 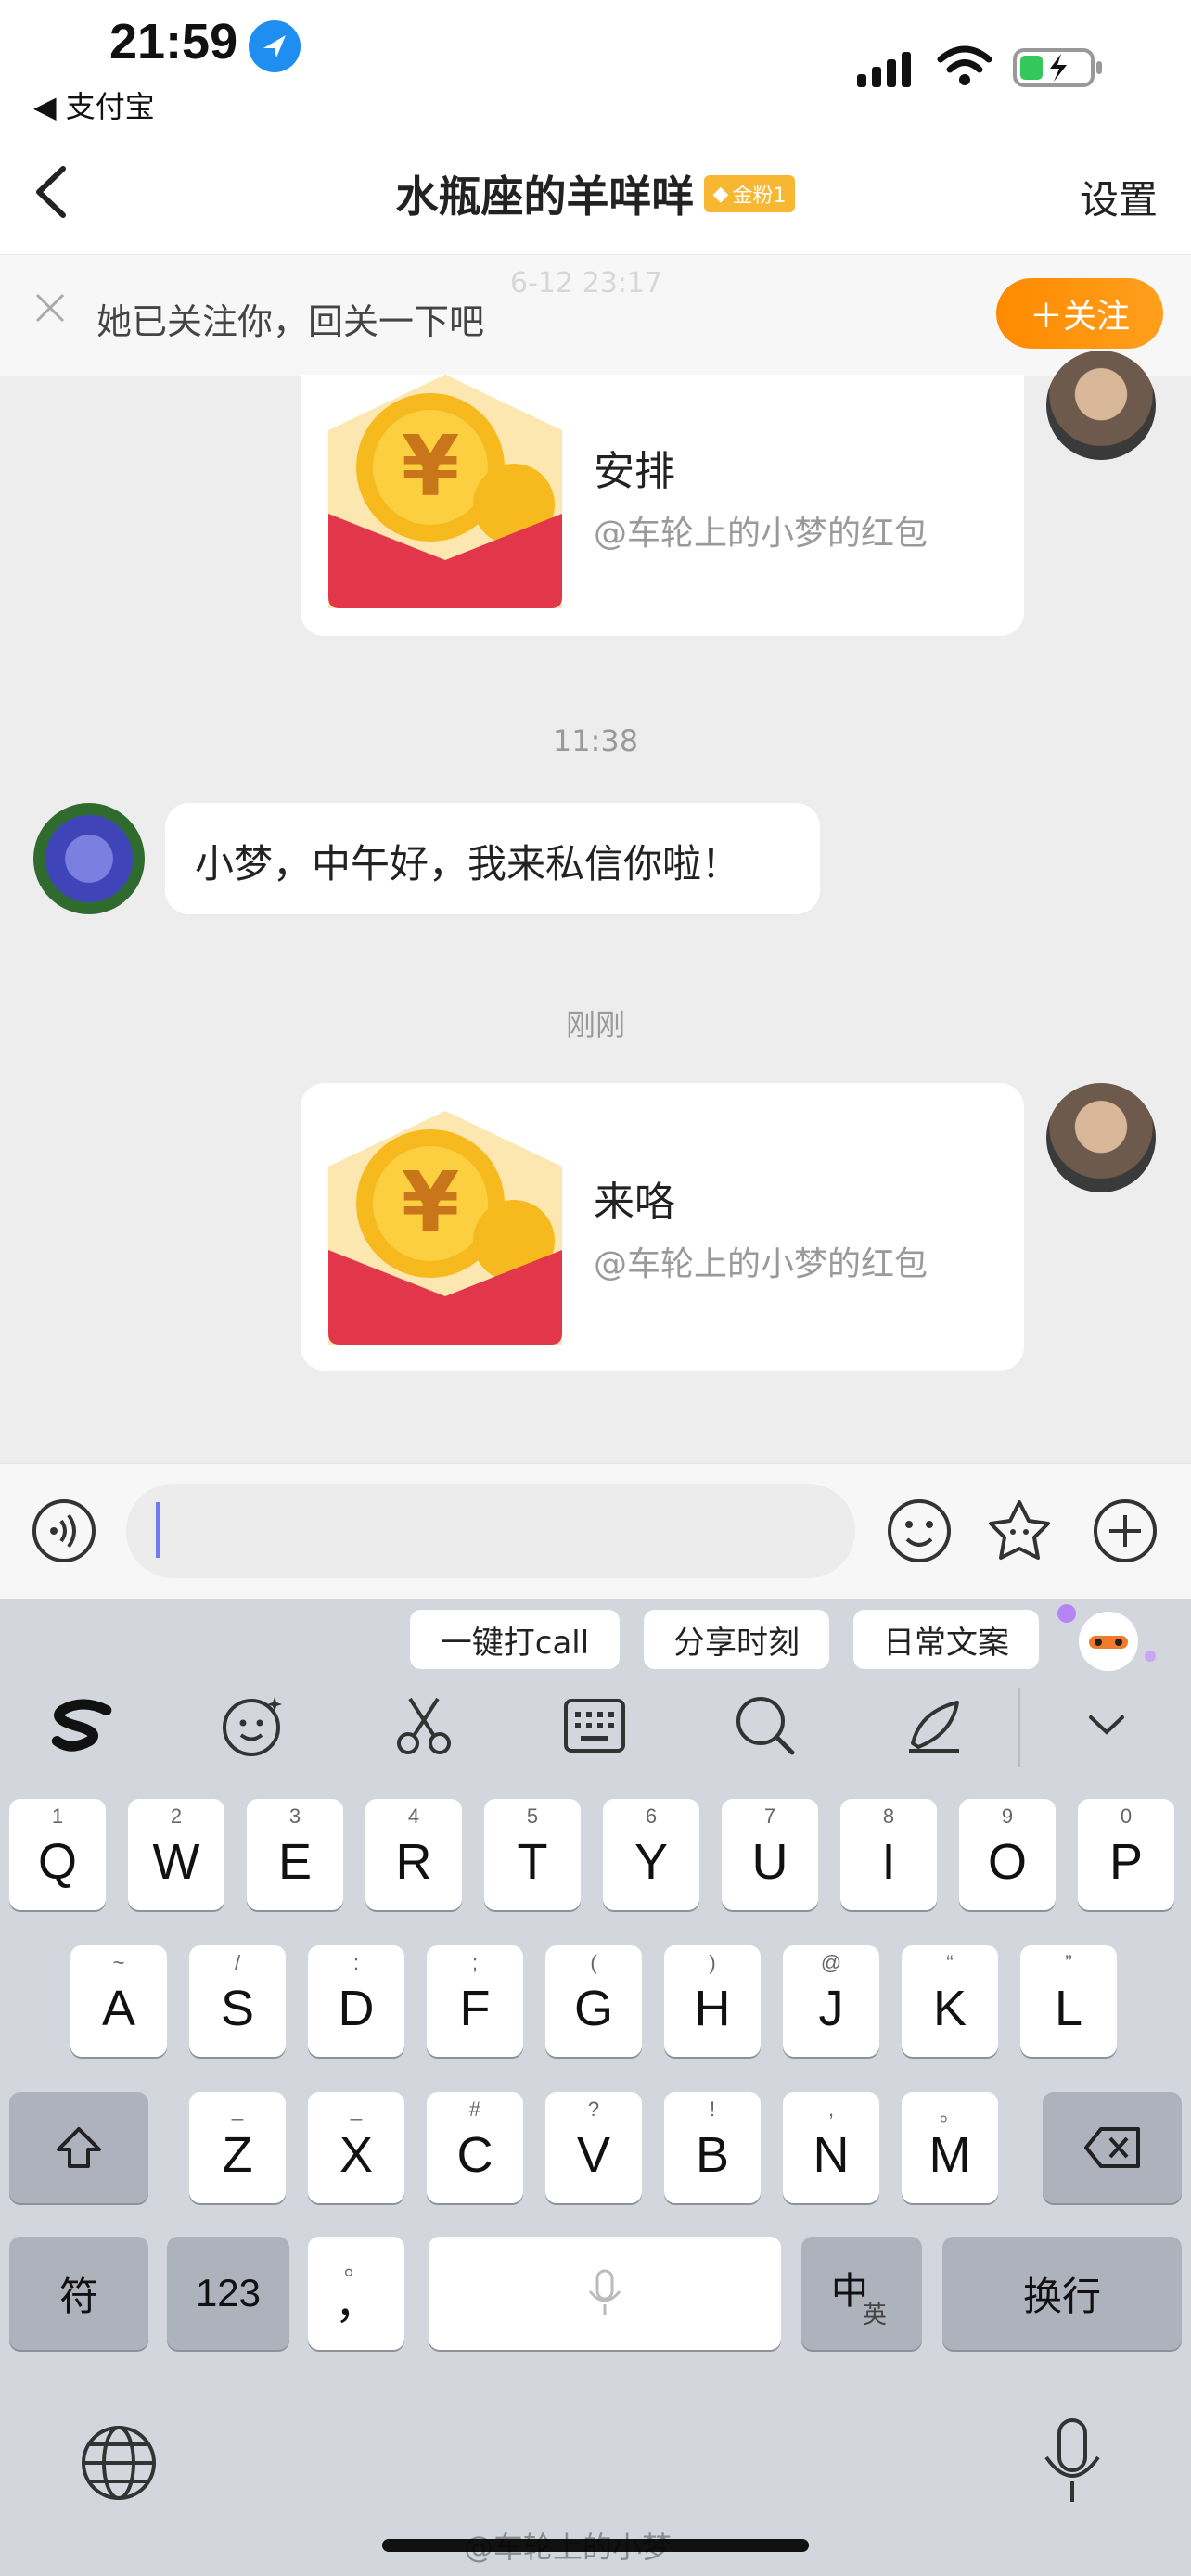 I want to click on key-s: / S, so click(x=237, y=2001).